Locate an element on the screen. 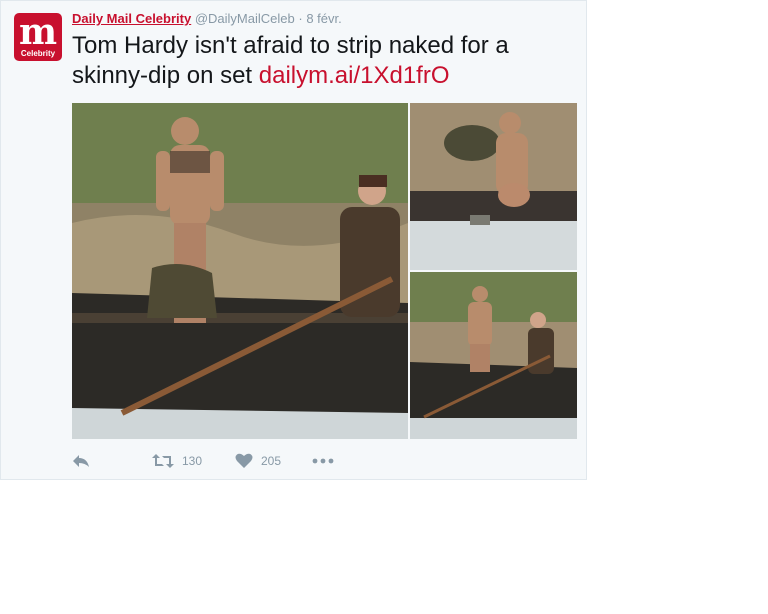  author-handle: @DailyMailCeleb is located at coordinates (245, 18).